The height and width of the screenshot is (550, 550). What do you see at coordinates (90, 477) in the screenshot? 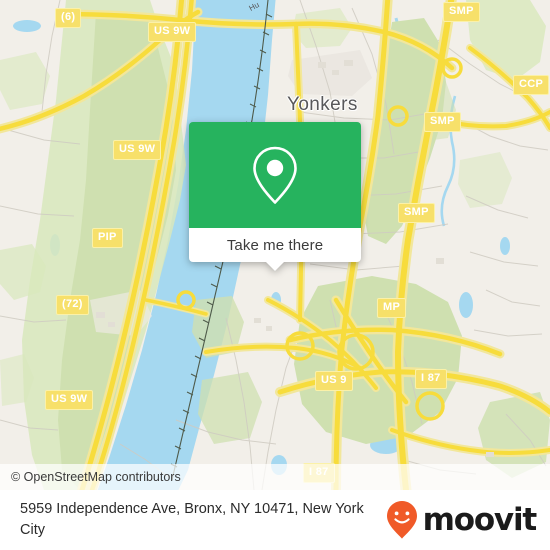
I see `osm-attribution-text: © OpenStreetMap contributors` at bounding box center [90, 477].